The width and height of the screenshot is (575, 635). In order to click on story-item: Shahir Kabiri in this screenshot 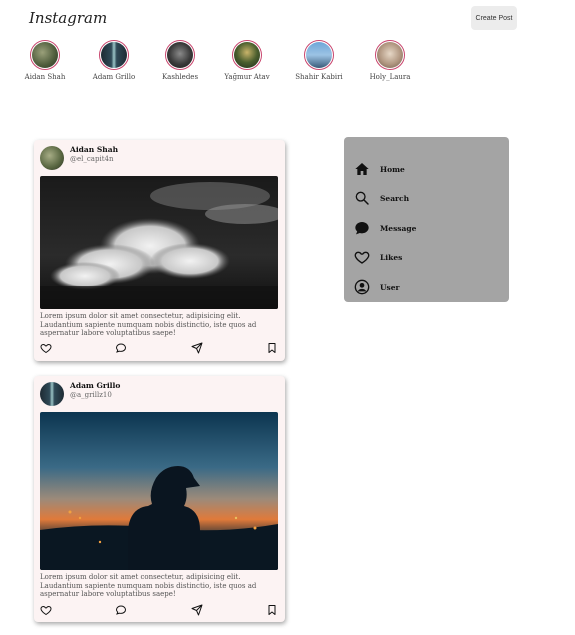, I will do `click(319, 60)`.